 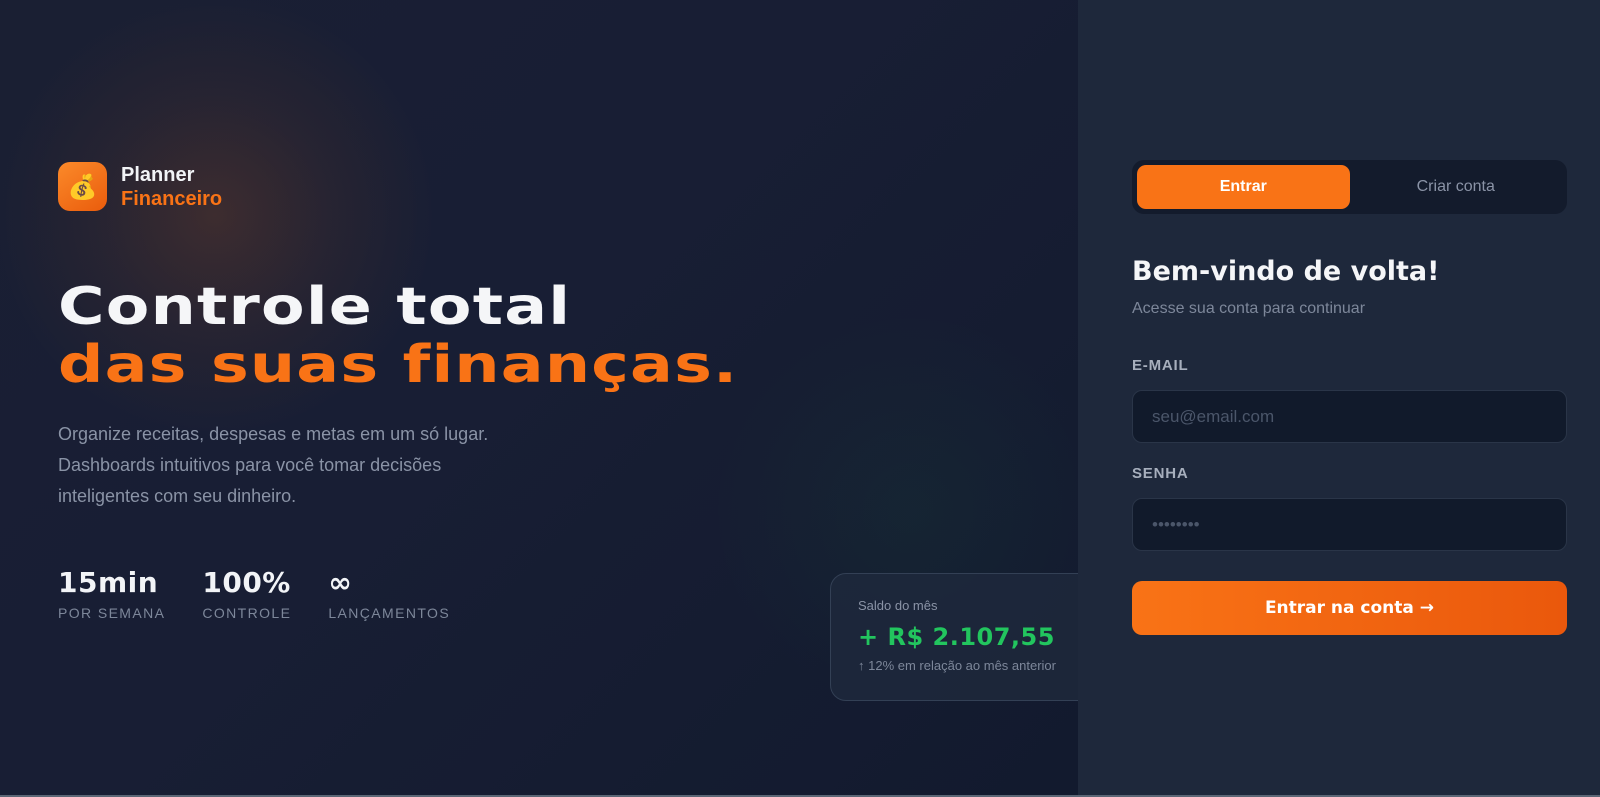 I want to click on brand-name-line2: Financeiro, so click(x=172, y=198).